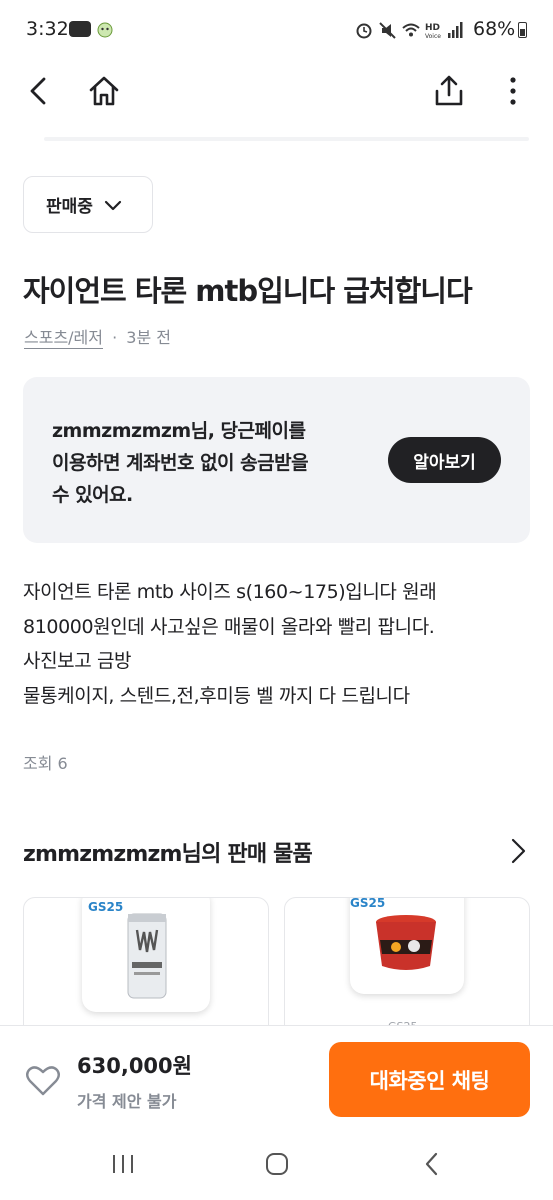 The height and width of the screenshot is (1200, 553). I want to click on share-icon, so click(449, 91).